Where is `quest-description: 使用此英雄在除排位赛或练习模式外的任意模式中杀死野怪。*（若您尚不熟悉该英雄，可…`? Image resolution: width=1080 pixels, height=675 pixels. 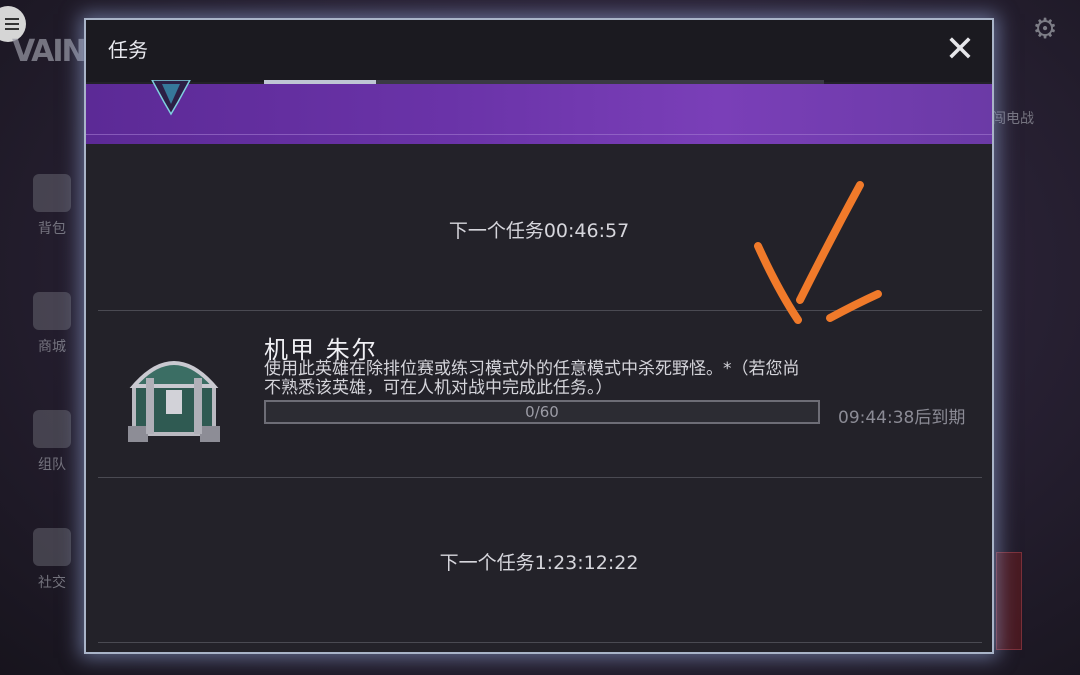 quest-description: 使用此英雄在除排位赛或练习模式外的任意模式中杀死野怪。*（若您尚不熟悉该英雄，可… is located at coordinates (532, 378).